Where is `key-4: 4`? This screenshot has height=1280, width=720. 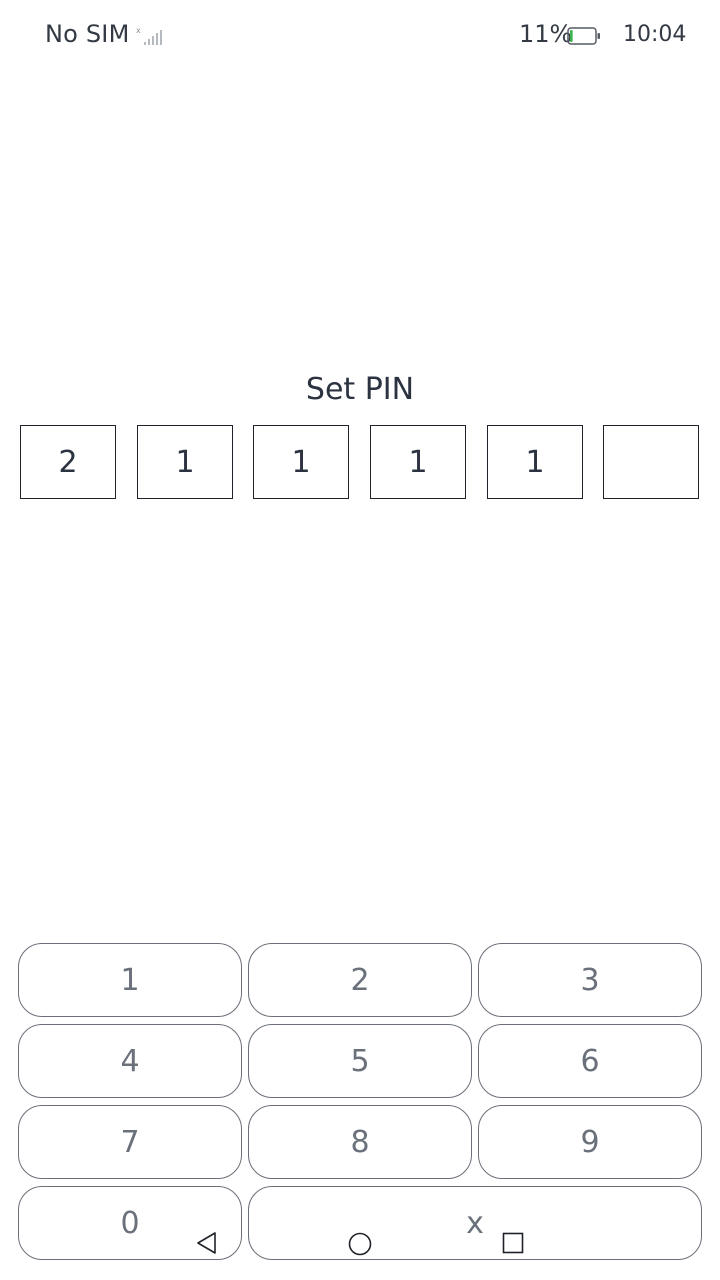
key-4: 4 is located at coordinates (130, 1061).